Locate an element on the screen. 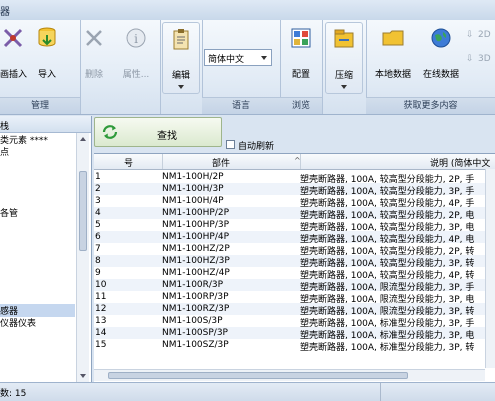 Image resolution: width=495 pixels, height=401 pixels. group-edit: 编辑 is located at coordinates (181, 67).